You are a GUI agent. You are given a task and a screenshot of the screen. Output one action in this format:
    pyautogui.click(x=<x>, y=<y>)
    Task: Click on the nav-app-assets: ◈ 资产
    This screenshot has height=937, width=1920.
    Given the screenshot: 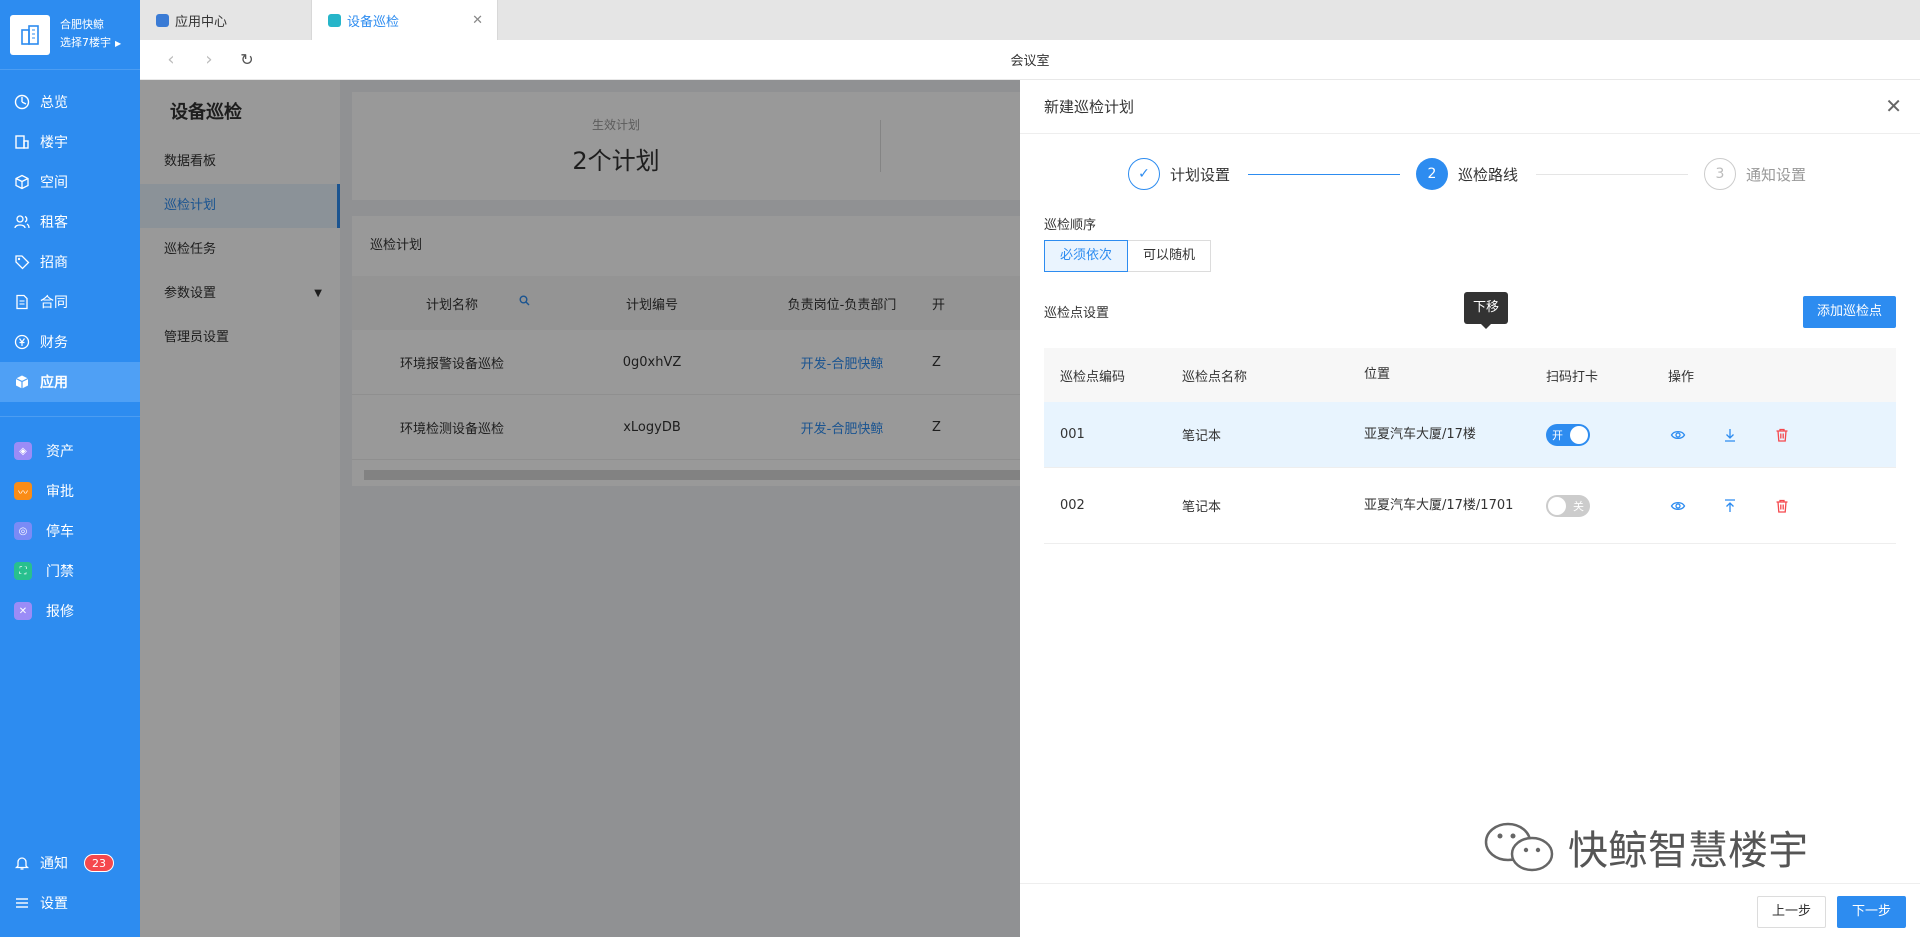 What is the action you would take?
    pyautogui.click(x=70, y=451)
    